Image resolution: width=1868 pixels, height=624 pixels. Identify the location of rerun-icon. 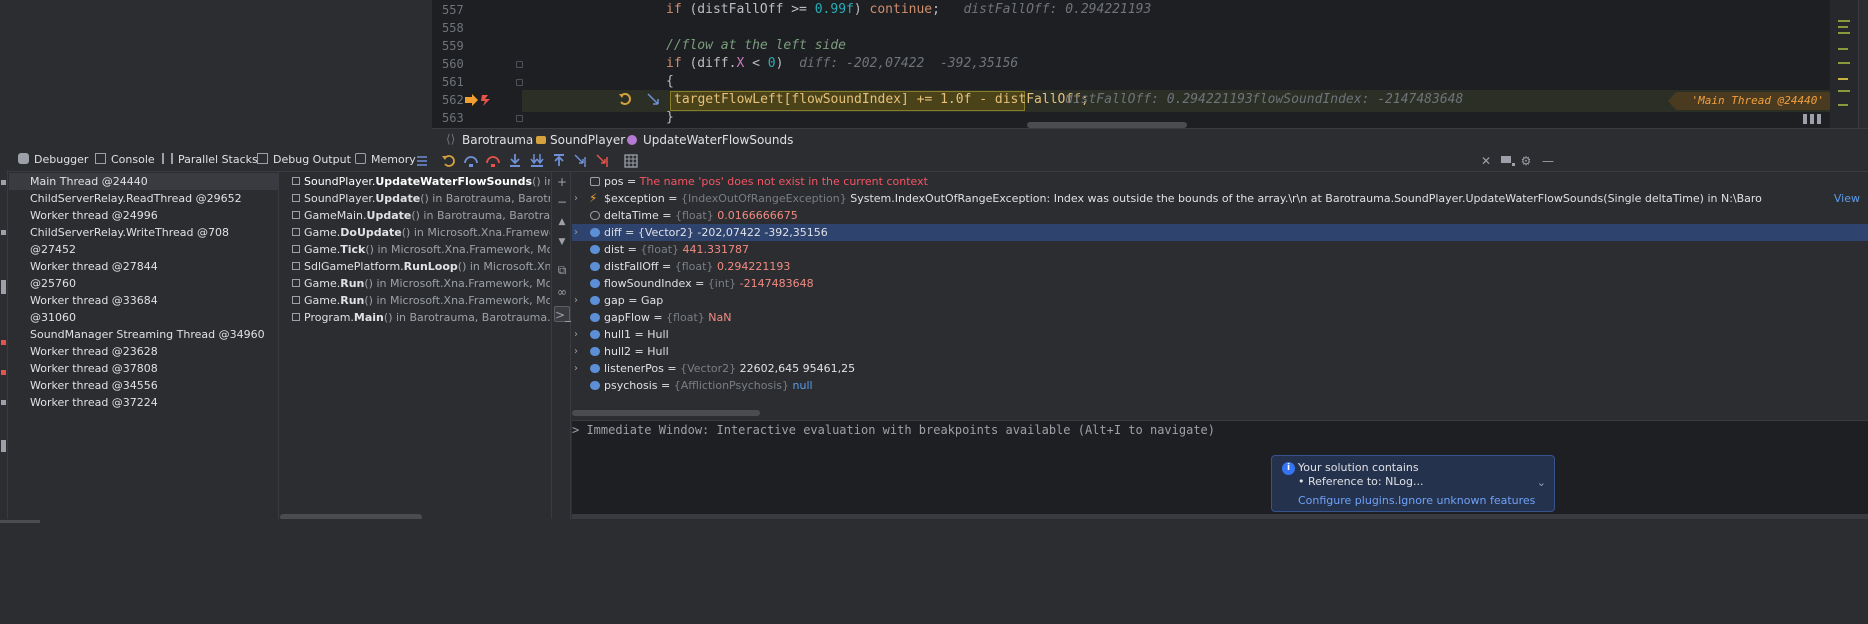
(449, 161).